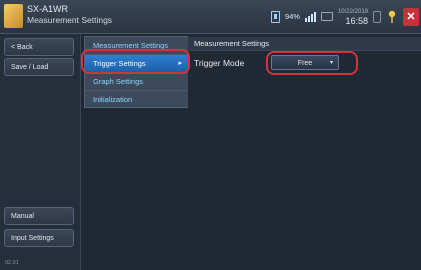 This screenshot has height=270, width=421. I want to click on highlight-trigger-settings, so click(135, 61).